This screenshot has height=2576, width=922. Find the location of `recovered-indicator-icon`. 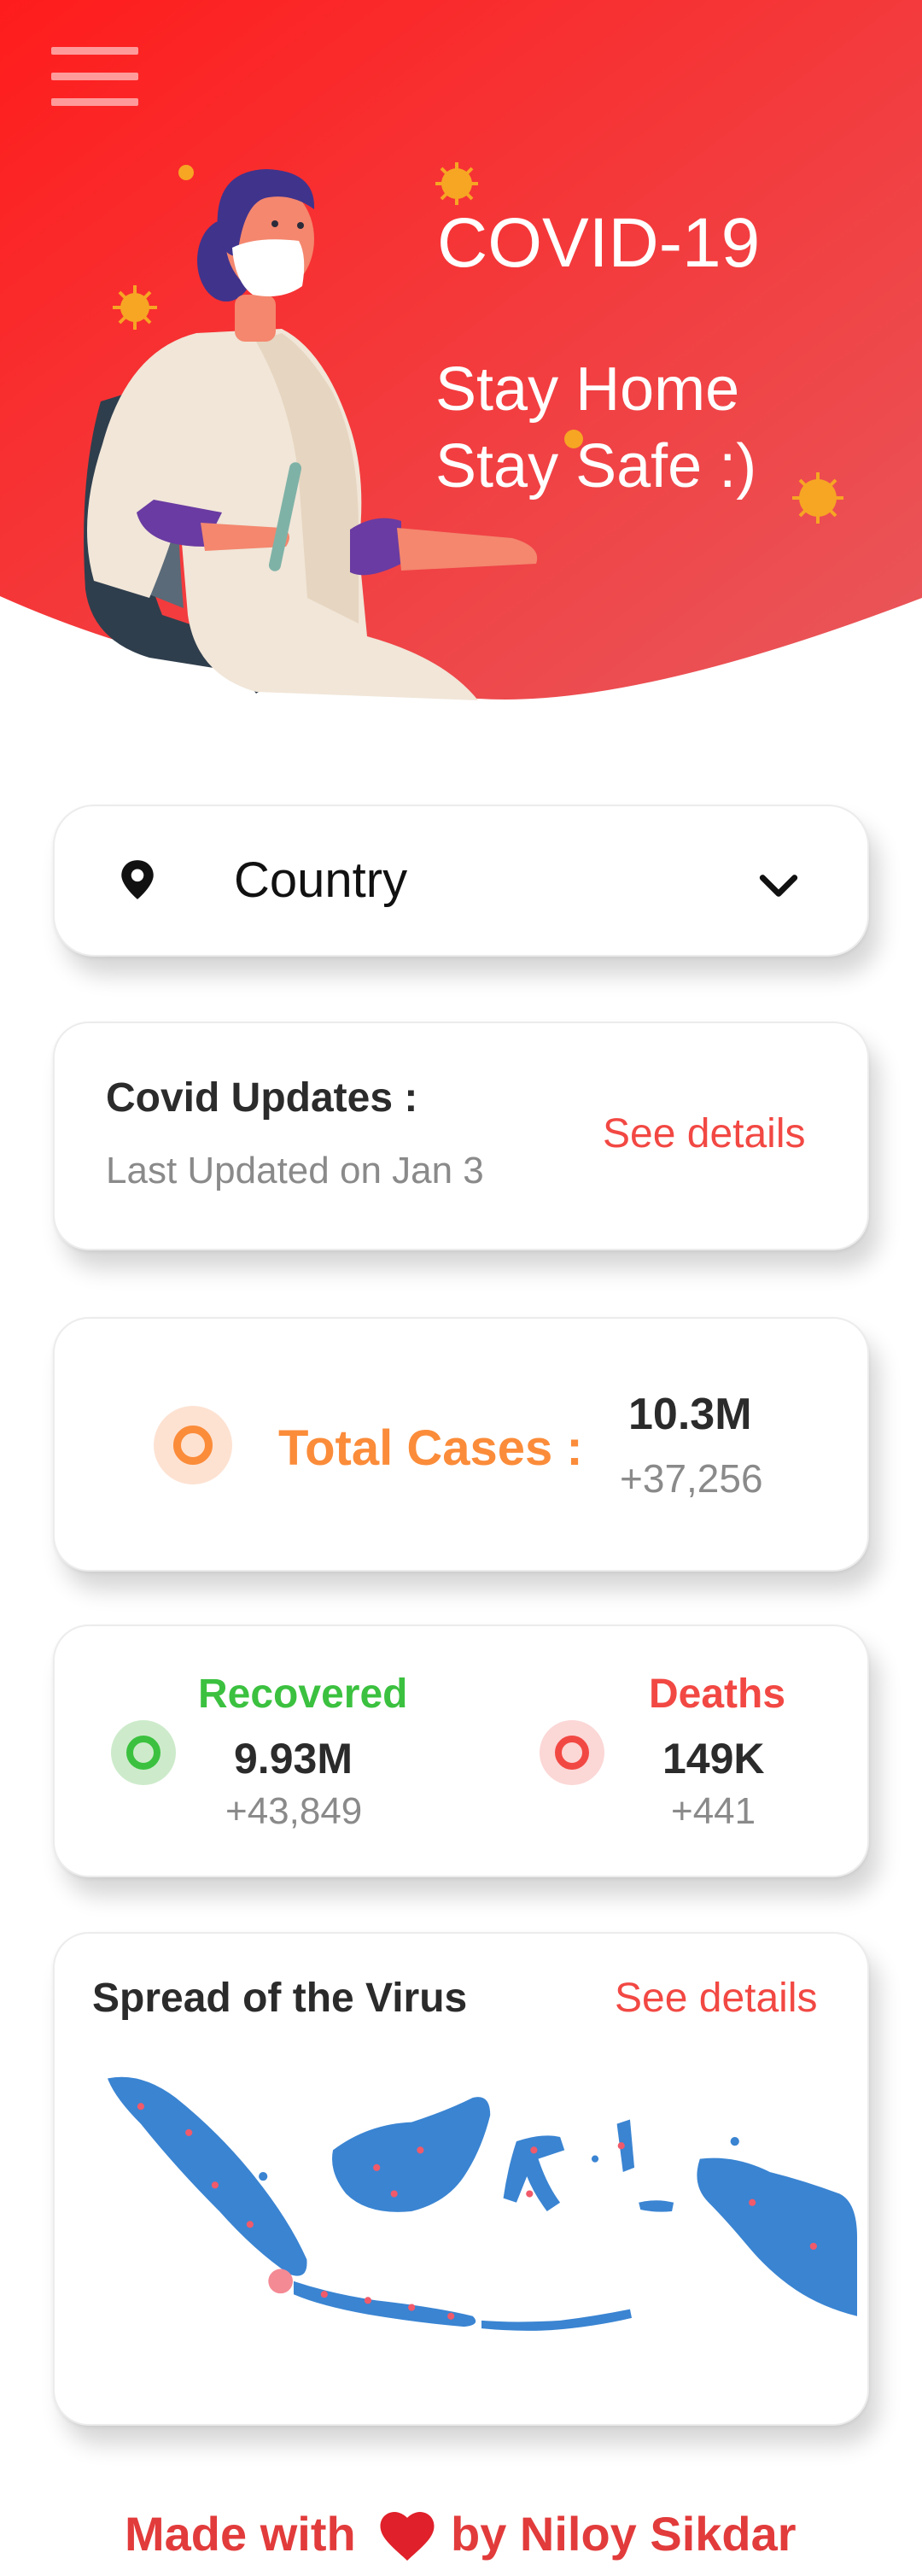

recovered-indicator-icon is located at coordinates (143, 1752).